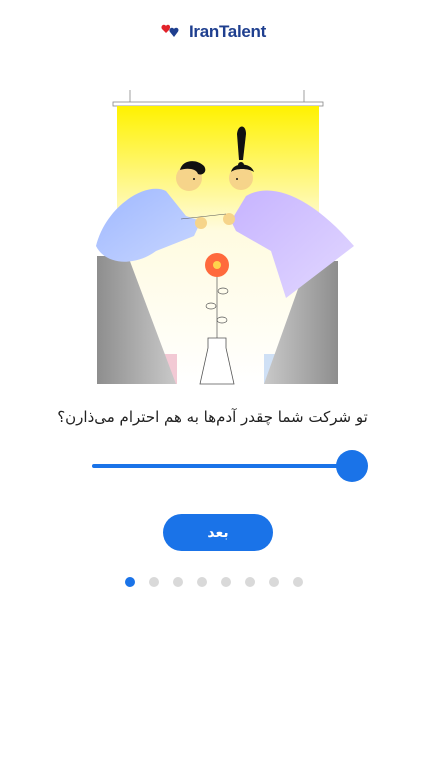  I want to click on logo-text: IranTalent, so click(227, 31).